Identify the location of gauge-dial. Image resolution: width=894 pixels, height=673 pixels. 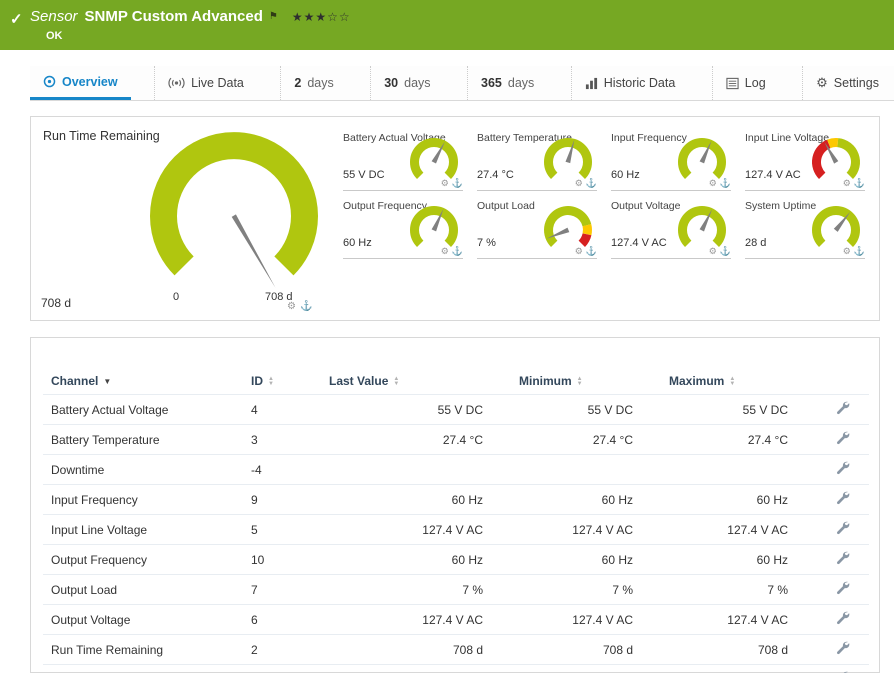
(234, 218).